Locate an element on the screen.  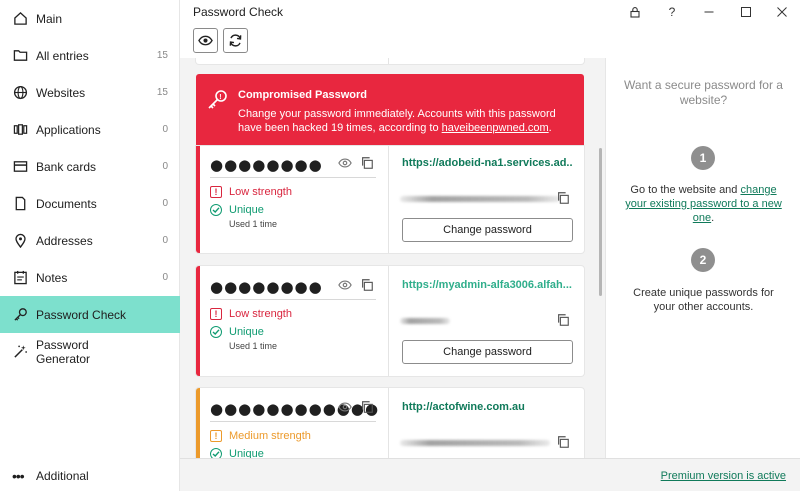
home-icon is located at coordinates (20, 19).